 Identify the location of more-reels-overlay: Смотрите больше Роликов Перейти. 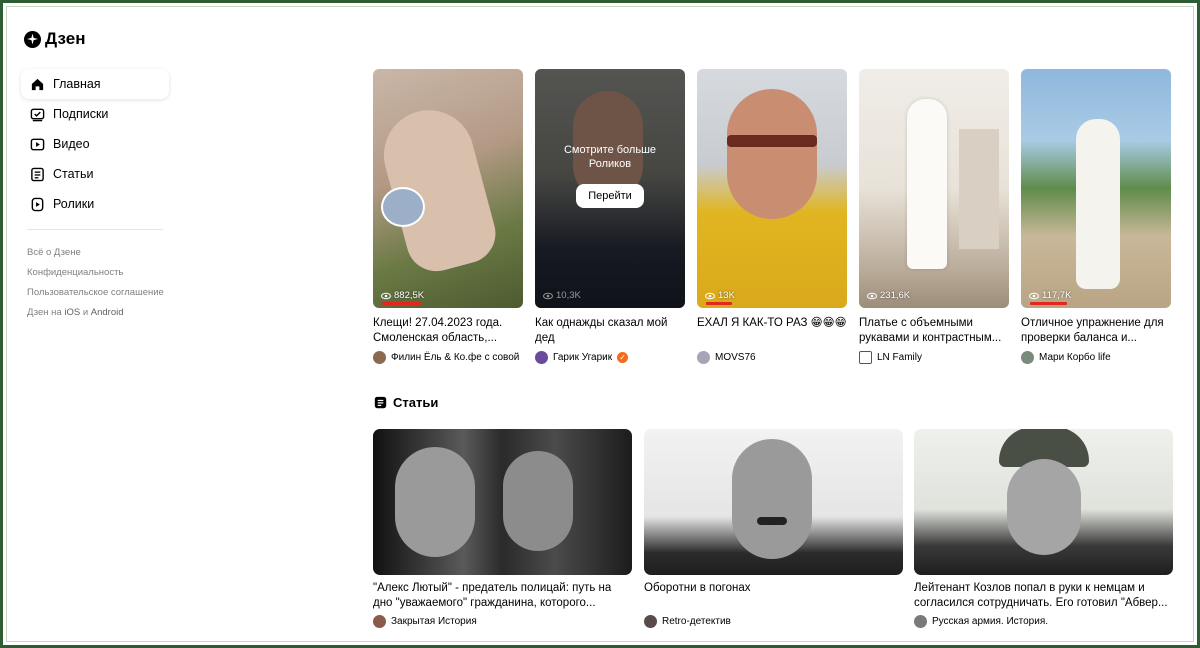
(610, 188).